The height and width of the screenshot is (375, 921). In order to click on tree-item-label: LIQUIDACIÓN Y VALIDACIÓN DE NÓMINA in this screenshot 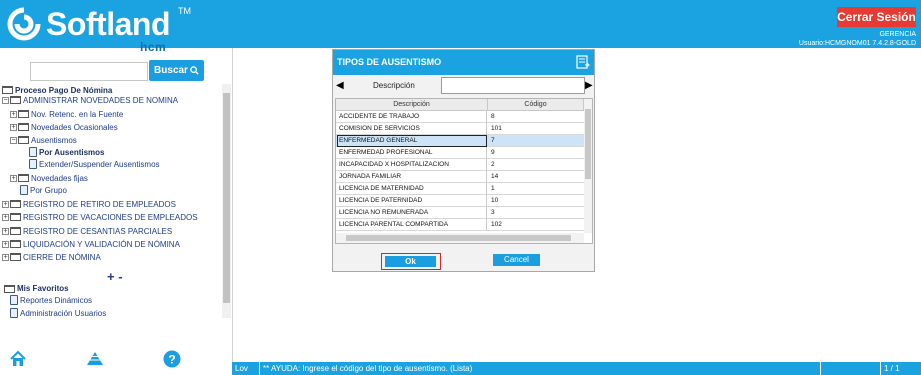, I will do `click(101, 244)`.